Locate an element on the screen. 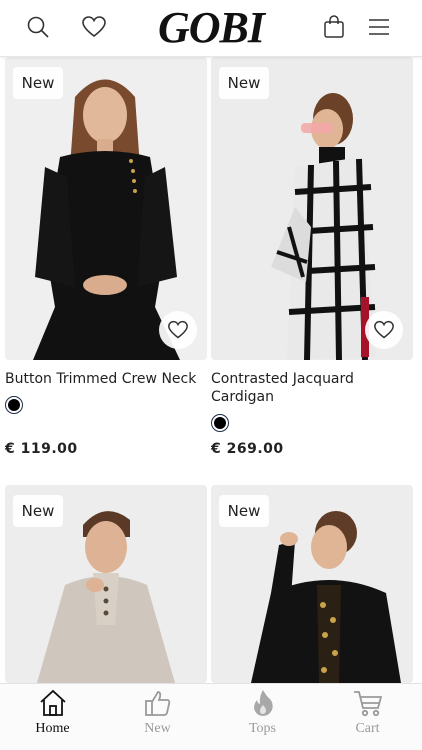 The image size is (422, 750). nav-label: Tops is located at coordinates (262, 728).